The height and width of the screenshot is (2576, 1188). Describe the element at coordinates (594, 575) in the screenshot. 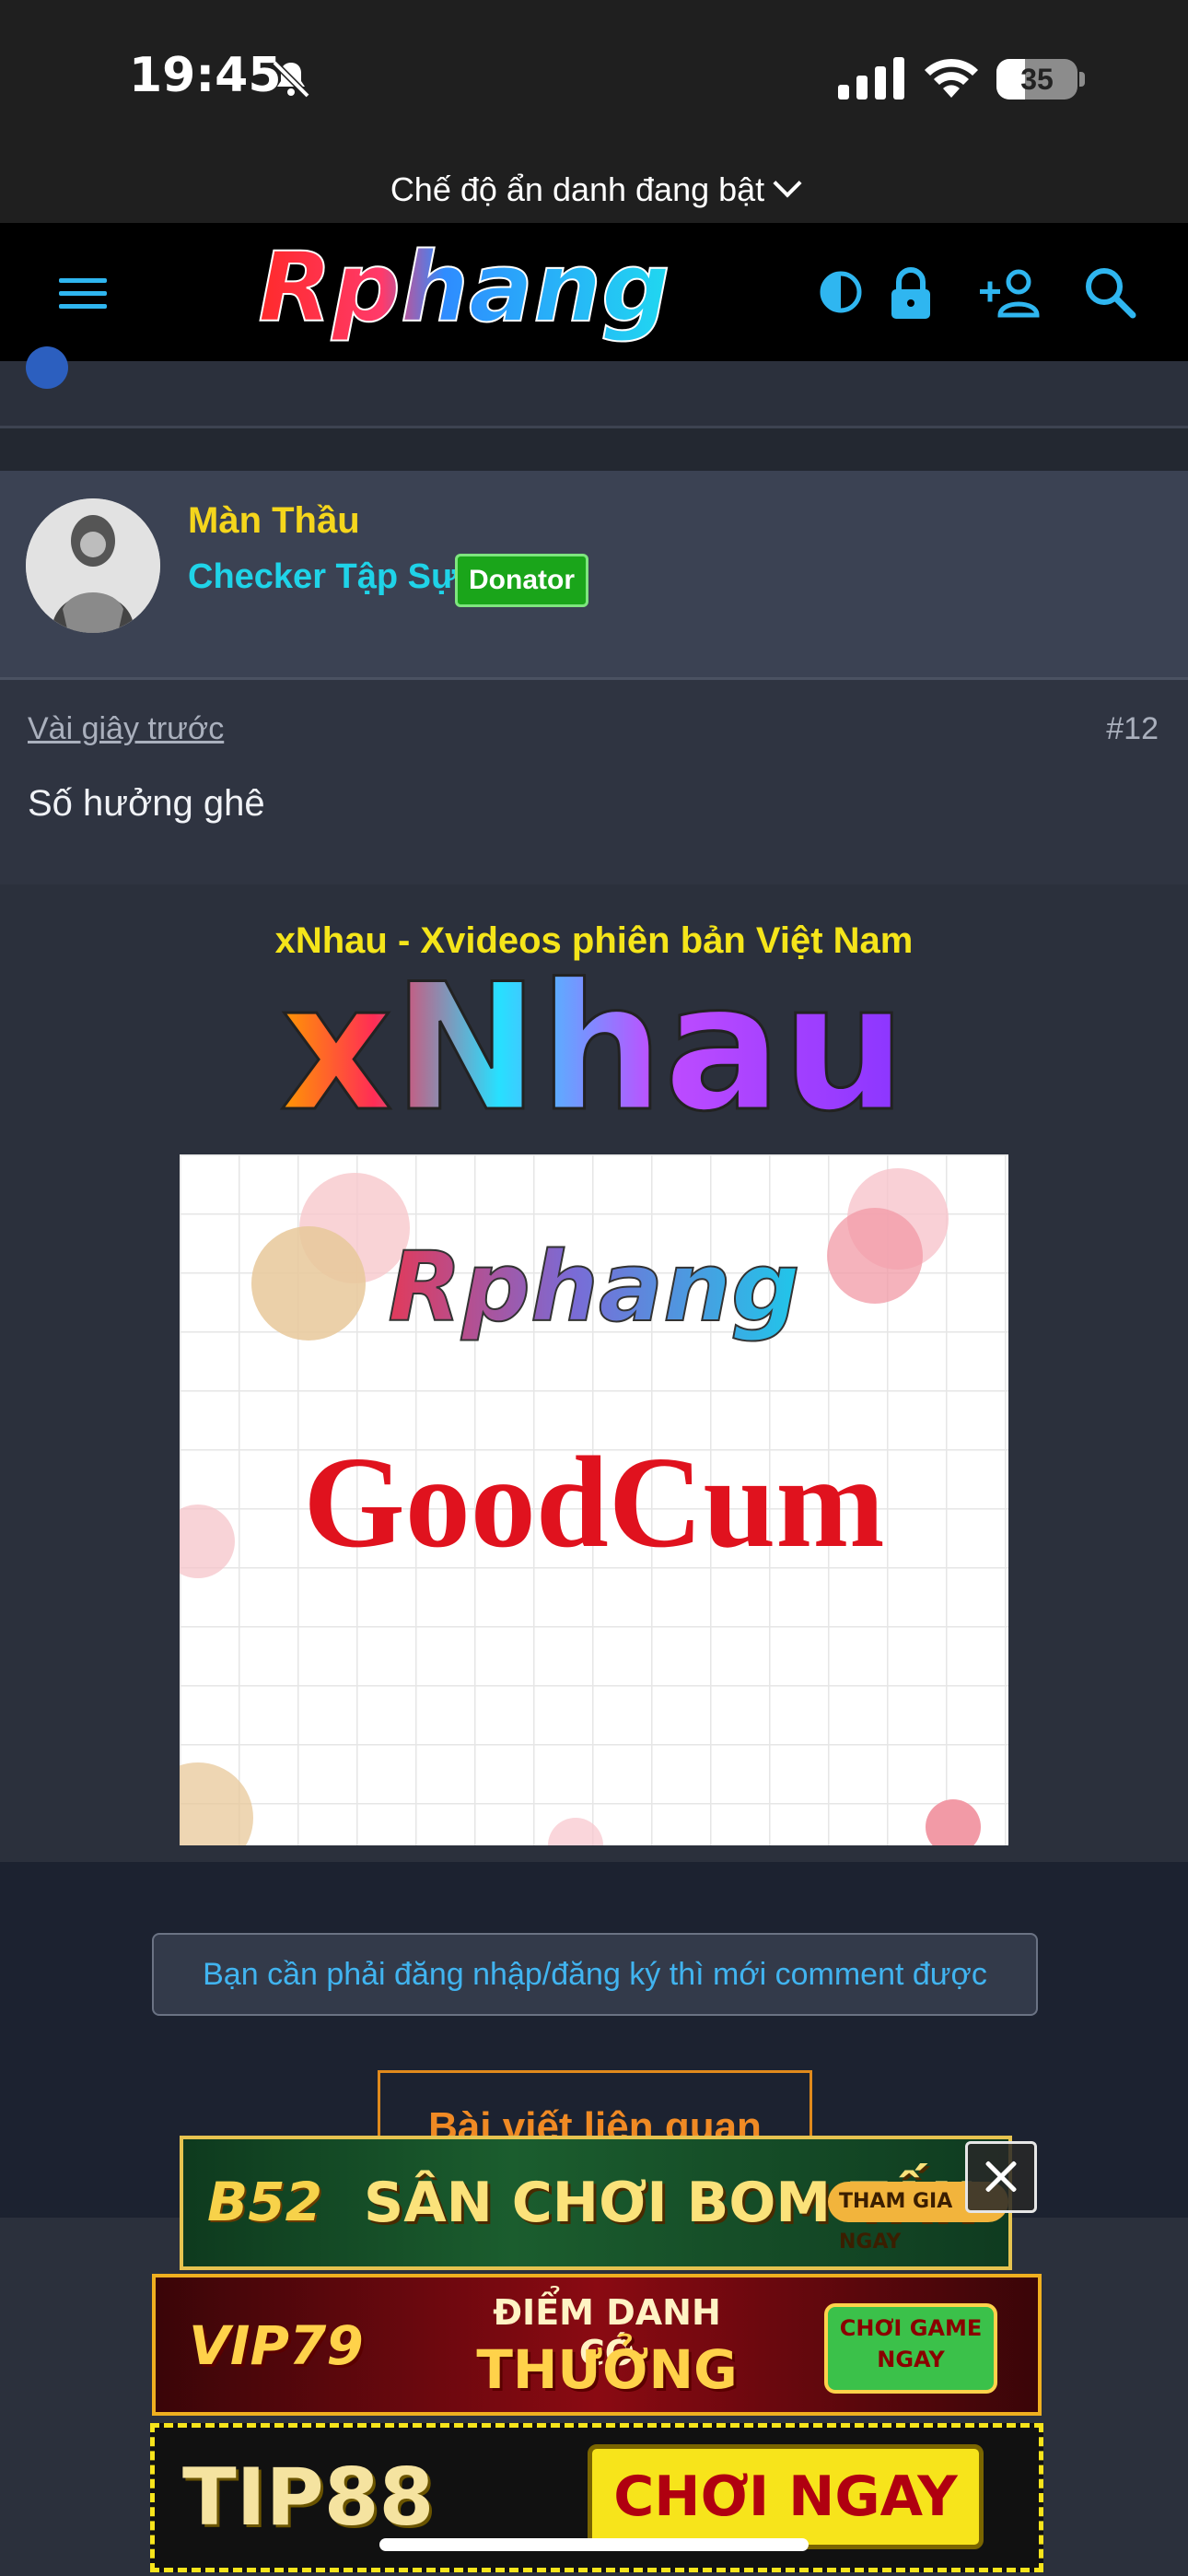

I see `post-user-bar: Màn Thầu Checker Tập Sự Donator` at that location.